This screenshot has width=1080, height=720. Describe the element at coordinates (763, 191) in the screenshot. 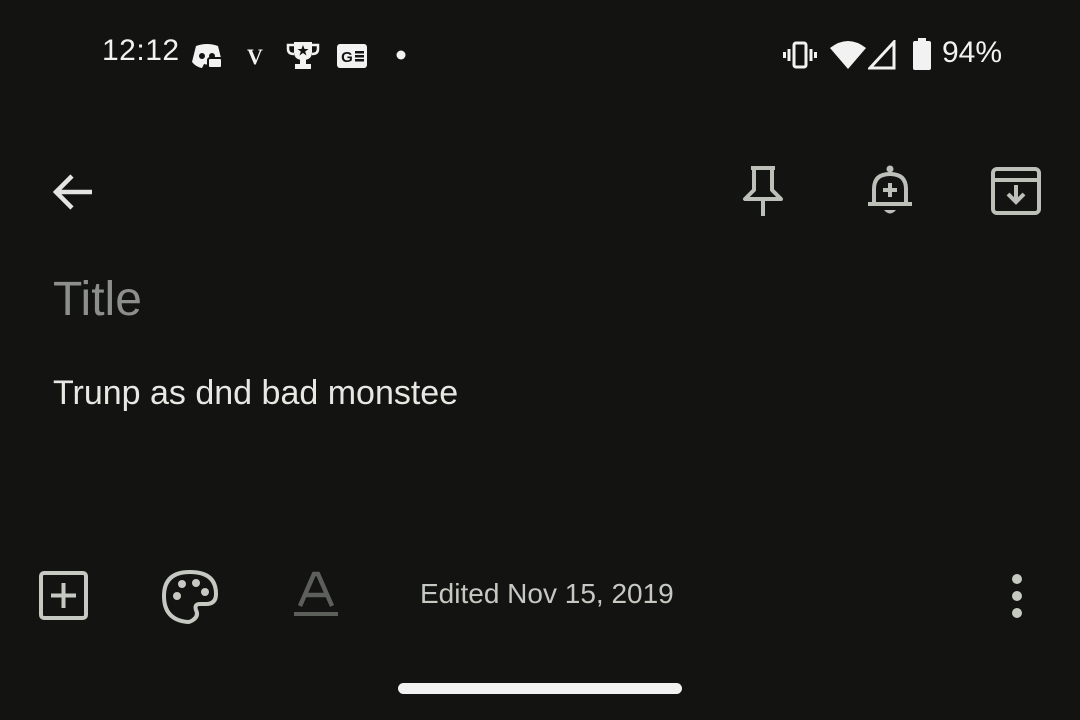

I see `pin-icon` at that location.